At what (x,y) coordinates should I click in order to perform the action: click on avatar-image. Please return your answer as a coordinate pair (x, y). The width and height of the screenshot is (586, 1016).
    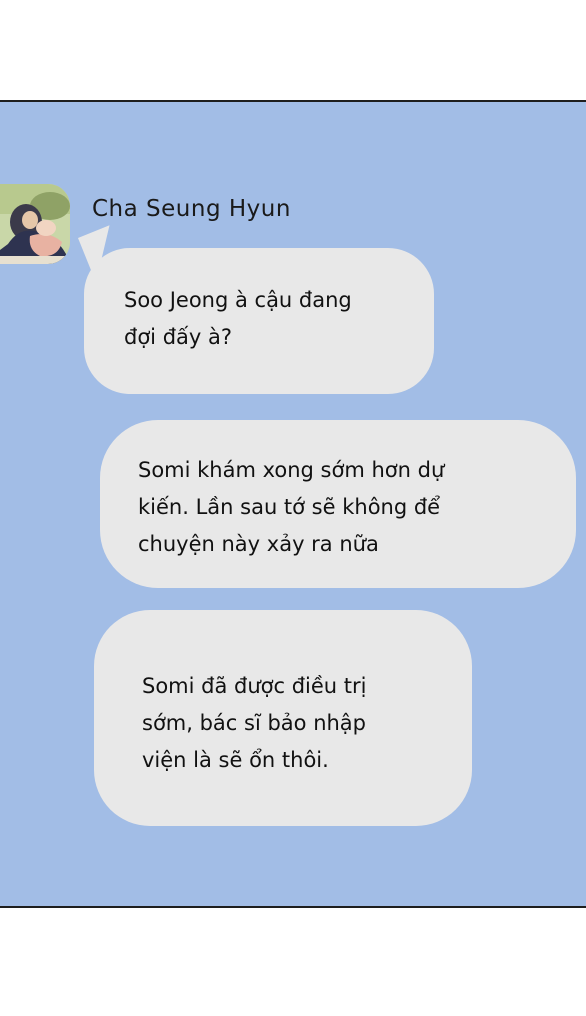
    Looking at the image, I should click on (35, 224).